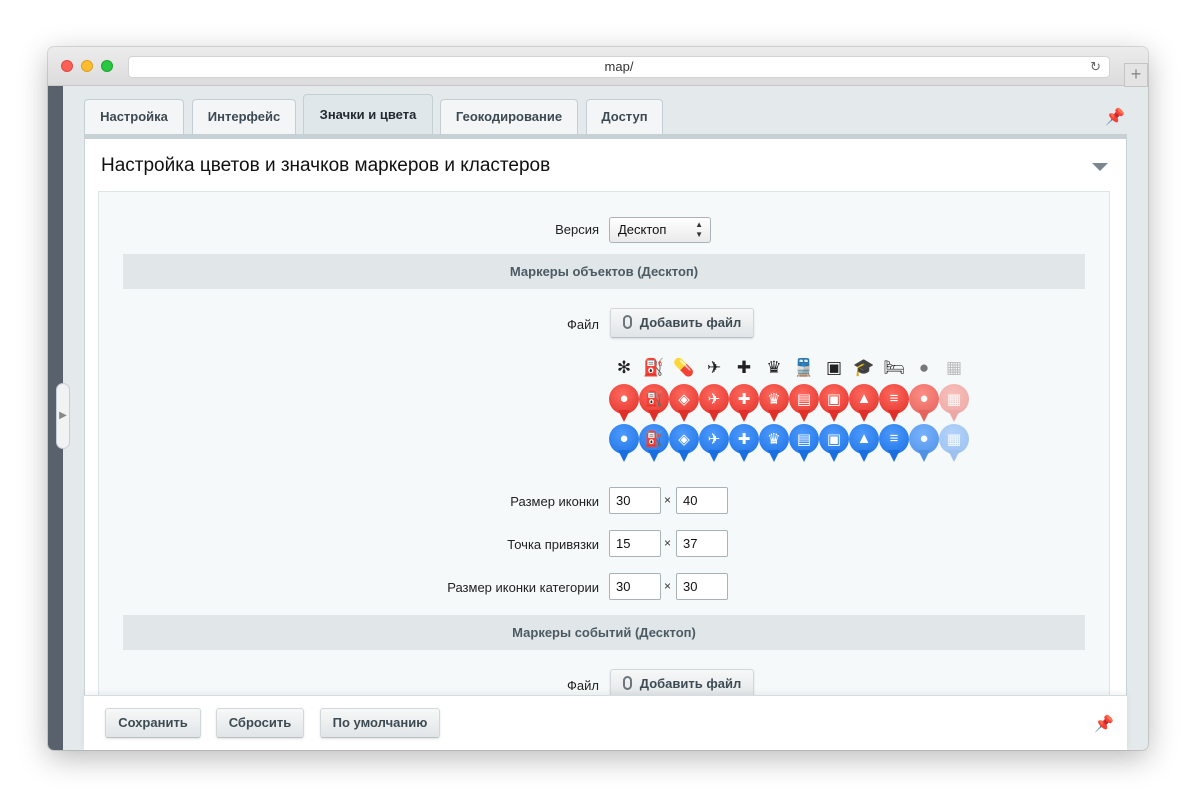 The width and height of the screenshot is (1196, 798). Describe the element at coordinates (894, 447) in the screenshot. I see `blue-marker-bed: ≡` at that location.